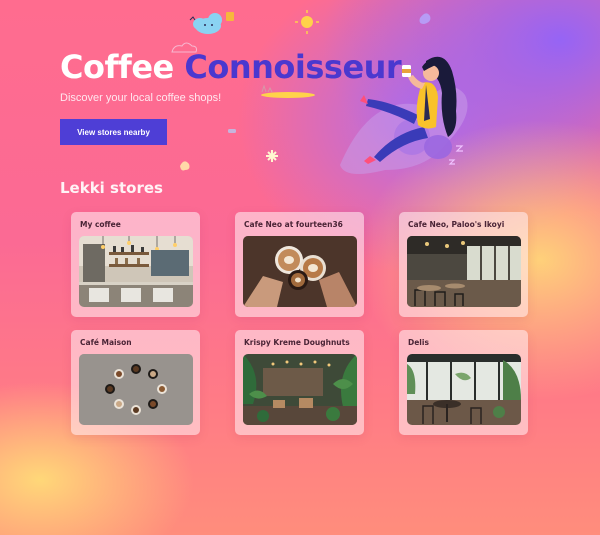 This screenshot has height=535, width=600. I want to click on store-card-krispy-kreme: Krispy Kreme Doughnuts, so click(299, 382).